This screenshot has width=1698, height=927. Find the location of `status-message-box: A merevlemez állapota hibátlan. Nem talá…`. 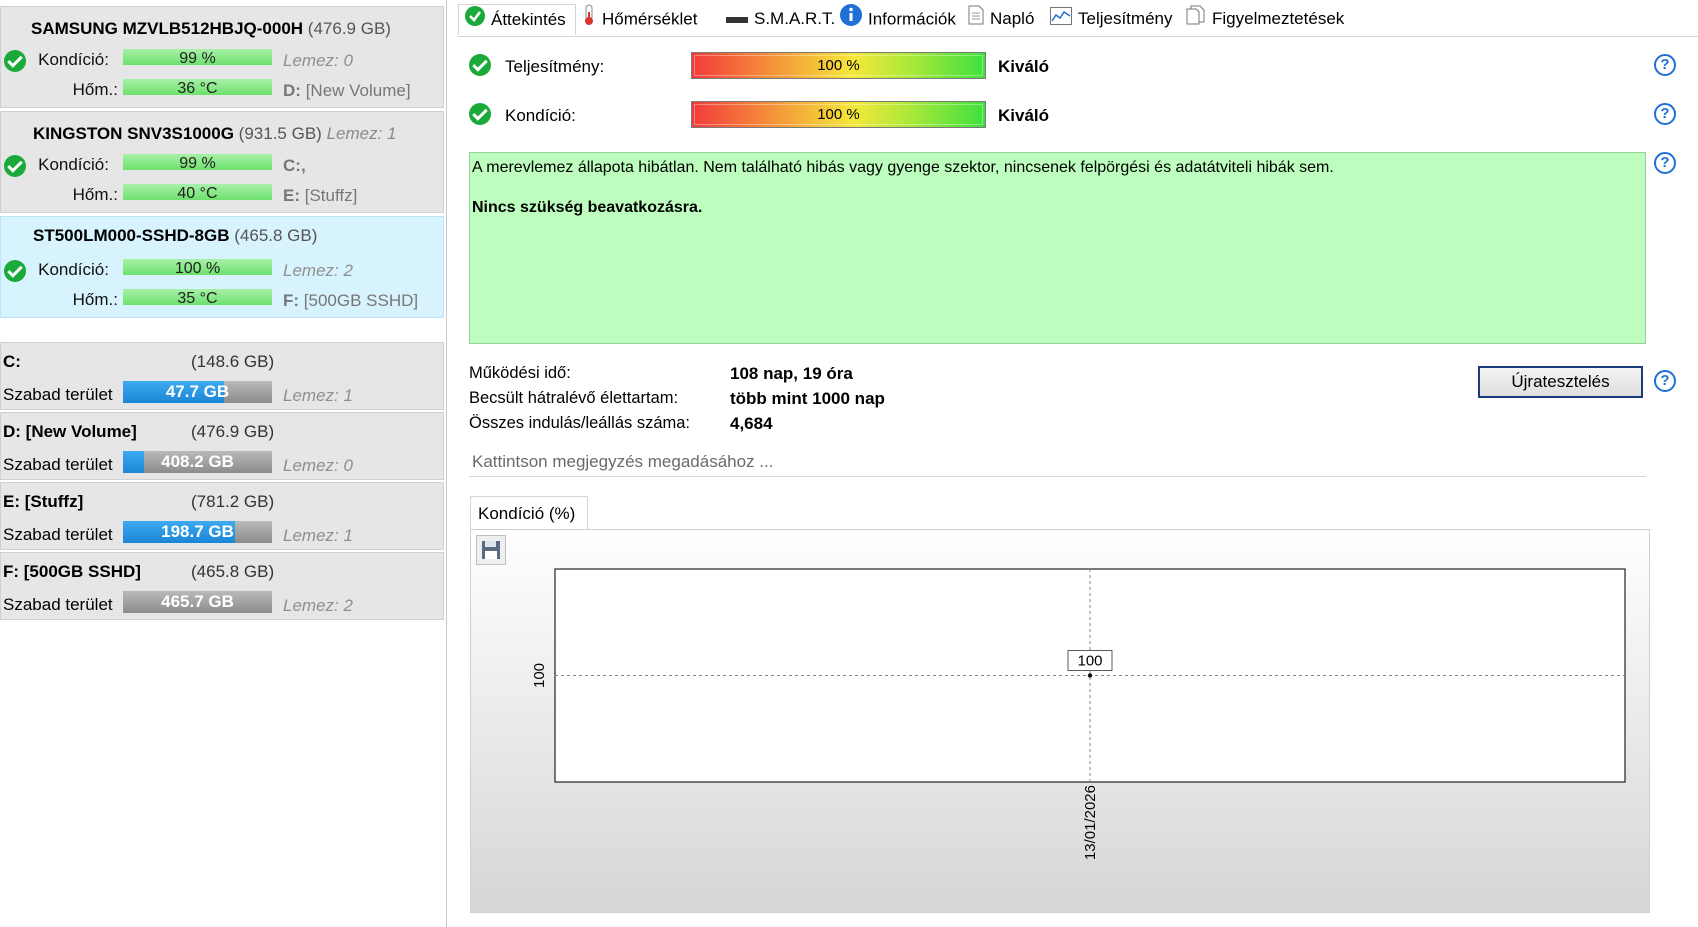

status-message-box: A merevlemez állapota hibátlan. Nem talá… is located at coordinates (1057, 248).